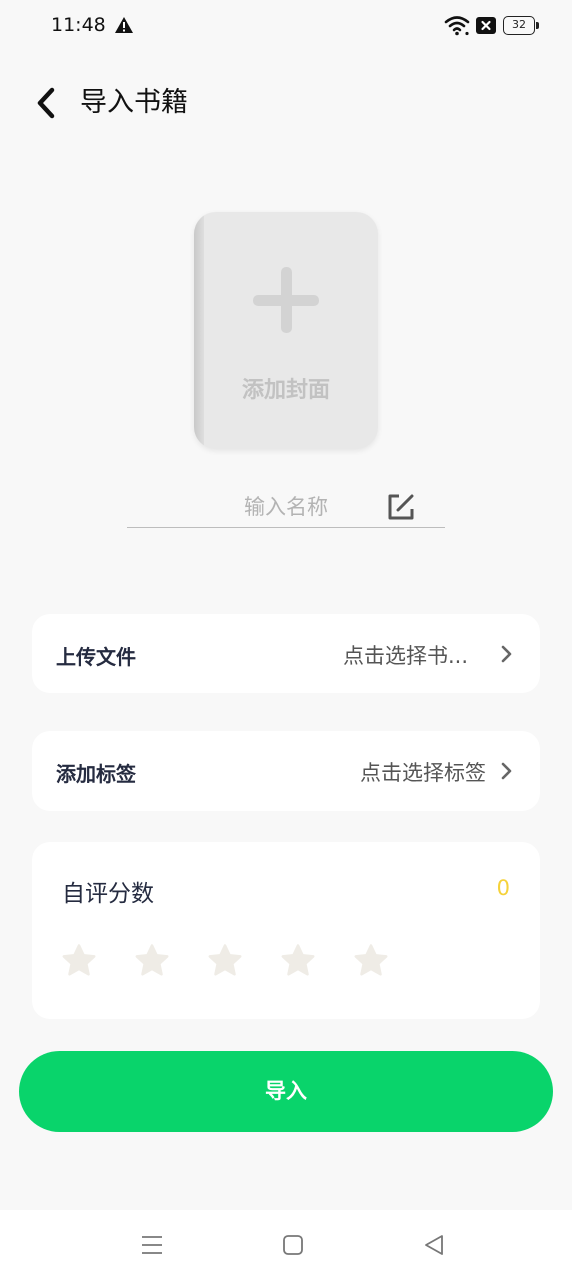 This screenshot has height=1280, width=572. Describe the element at coordinates (47, 103) in the screenshot. I see `back-button` at that location.